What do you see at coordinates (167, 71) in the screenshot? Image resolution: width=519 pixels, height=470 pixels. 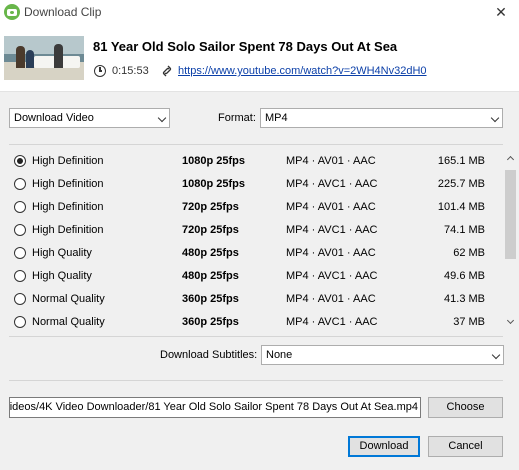 I see `link-icon` at bounding box center [167, 71].